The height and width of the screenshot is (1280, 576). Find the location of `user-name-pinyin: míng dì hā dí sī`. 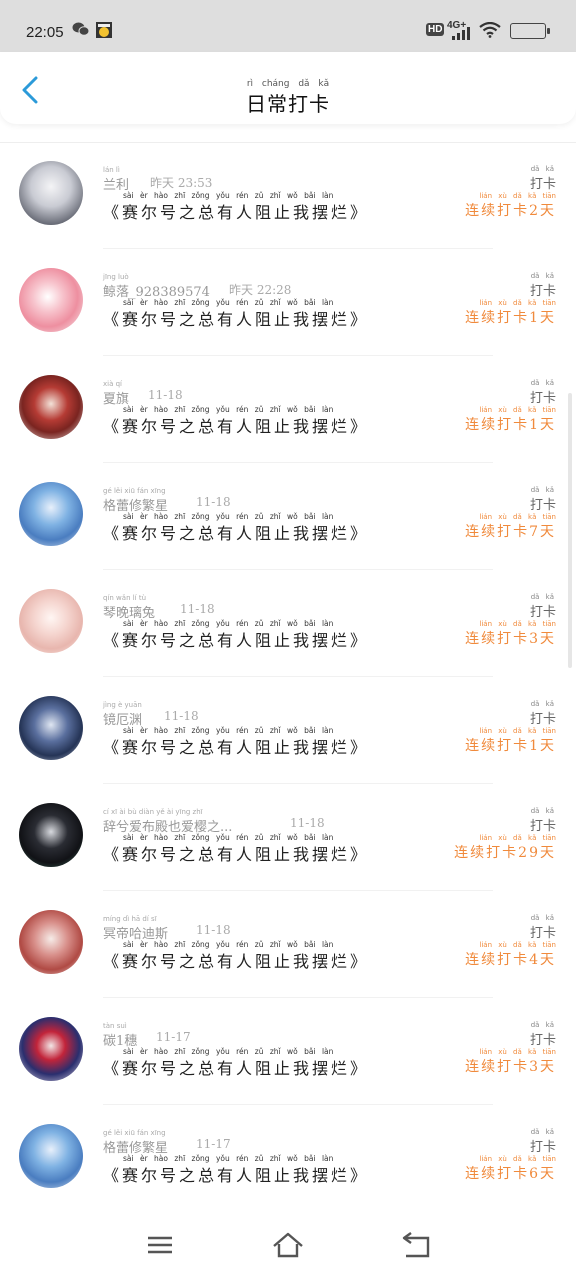

user-name-pinyin: míng dì hā dí sī is located at coordinates (130, 919).